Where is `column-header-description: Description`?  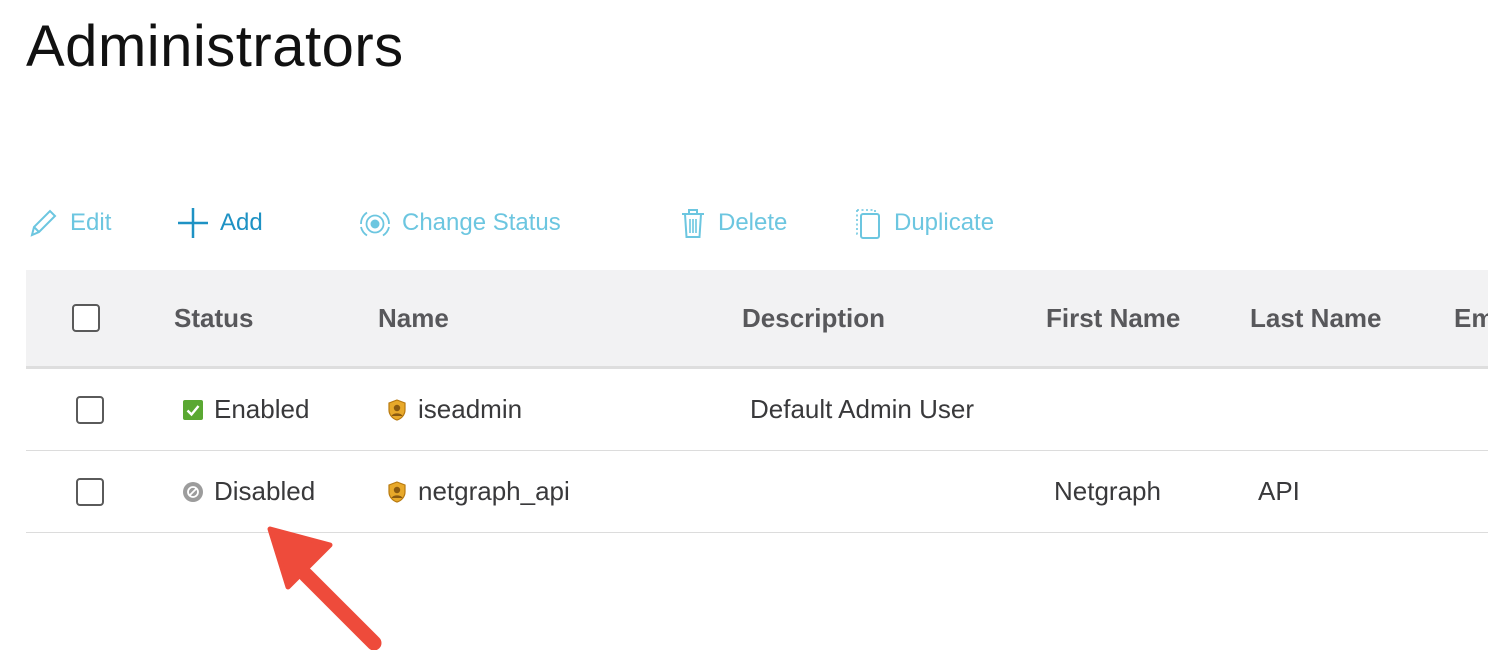 column-header-description: Description is located at coordinates (813, 318).